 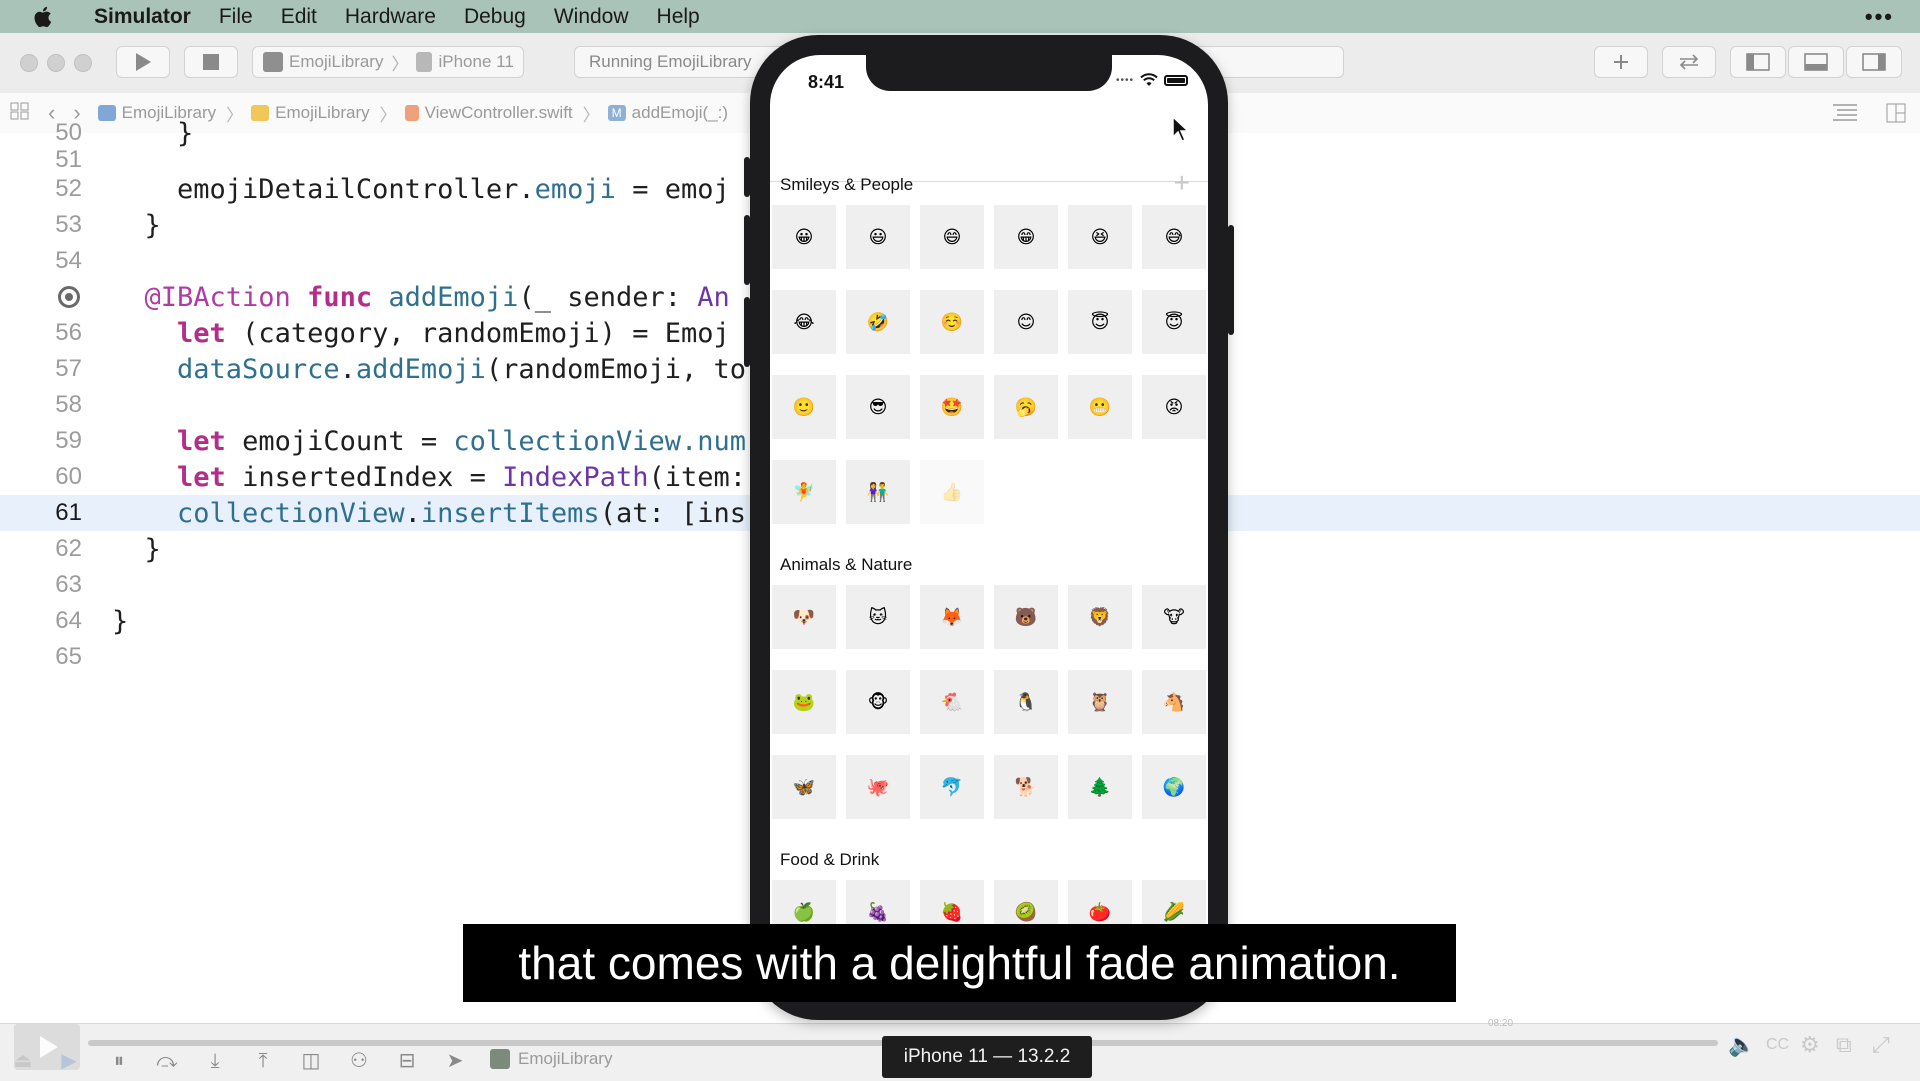 I want to click on line-number: 57, so click(x=68, y=368).